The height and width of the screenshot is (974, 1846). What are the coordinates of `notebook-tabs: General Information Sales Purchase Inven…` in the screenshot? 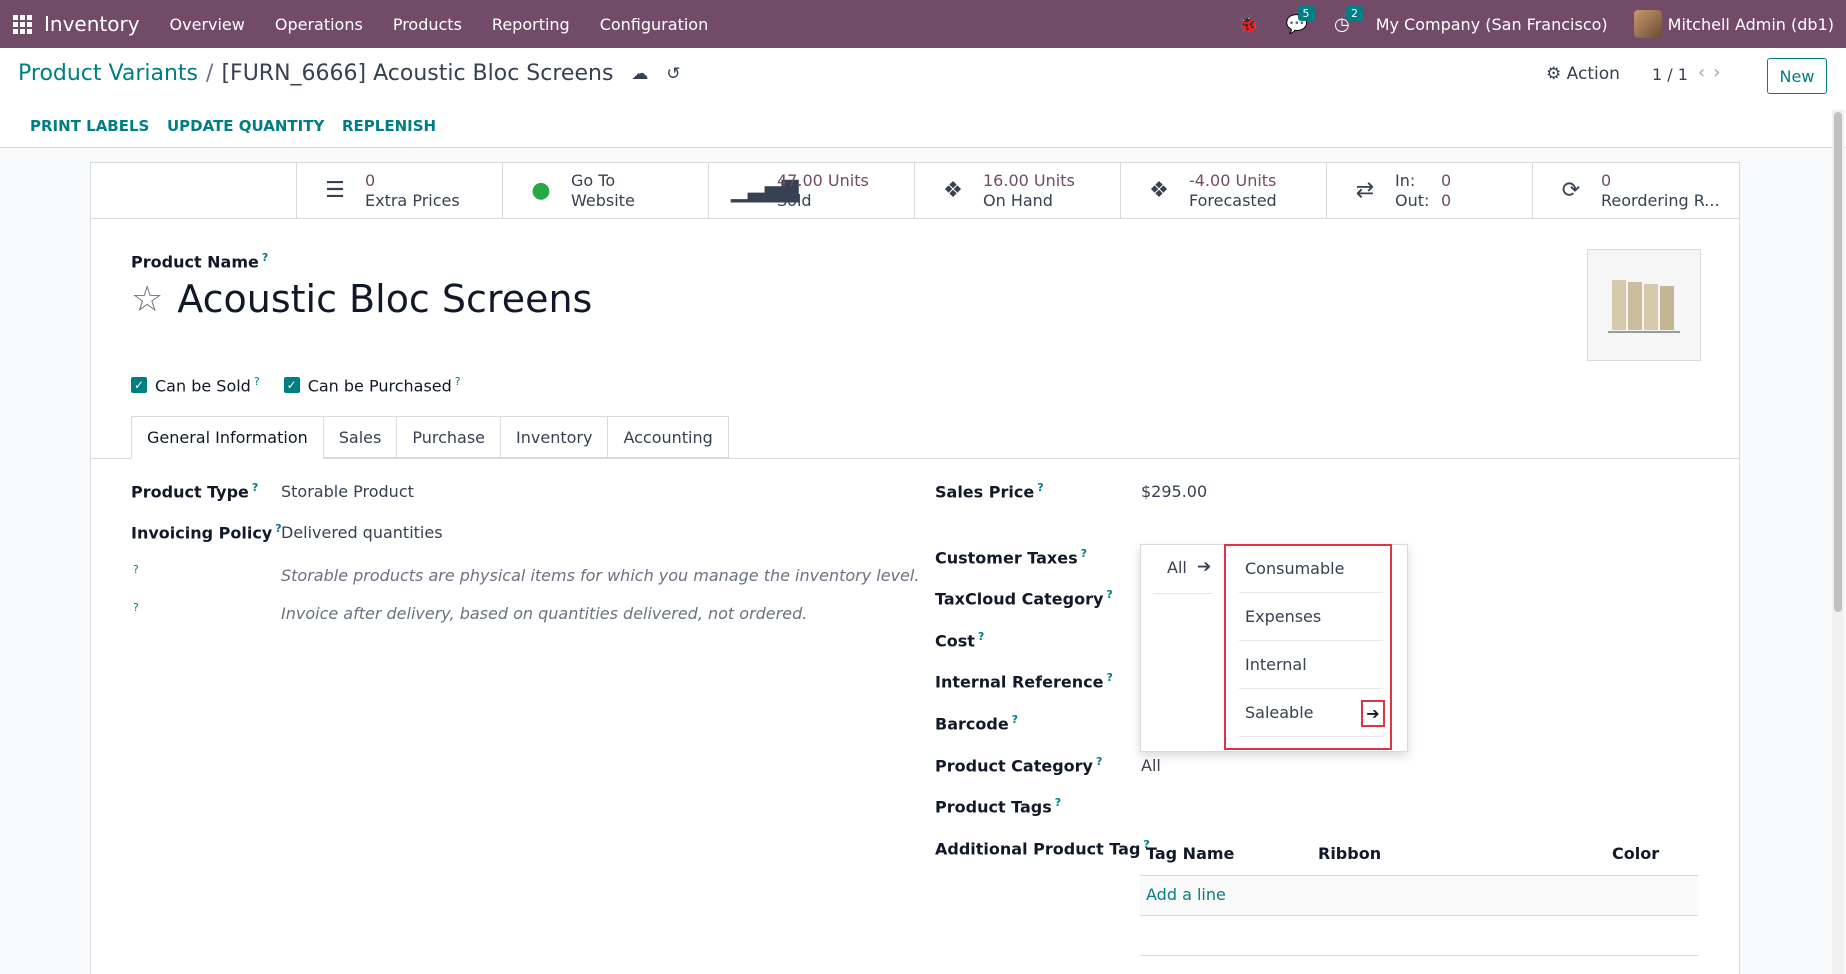 It's located at (430, 437).